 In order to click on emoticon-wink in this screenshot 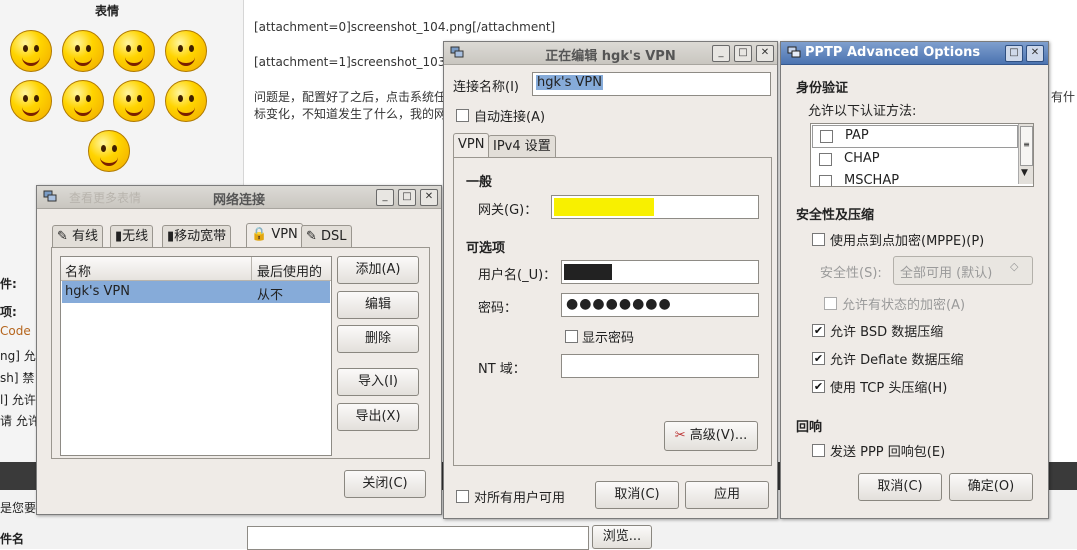, I will do `click(134, 51)`.